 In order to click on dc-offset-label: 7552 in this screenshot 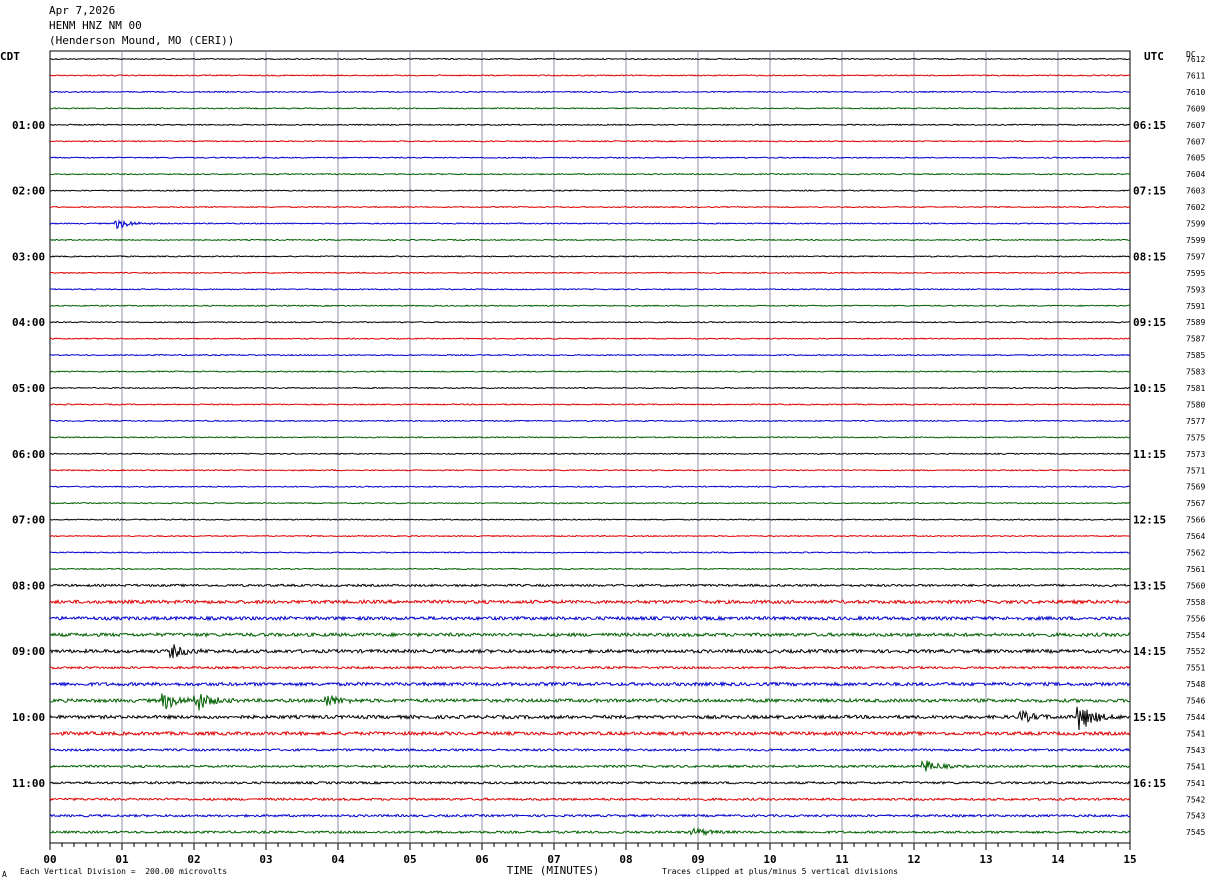, I will do `click(1195, 651)`.